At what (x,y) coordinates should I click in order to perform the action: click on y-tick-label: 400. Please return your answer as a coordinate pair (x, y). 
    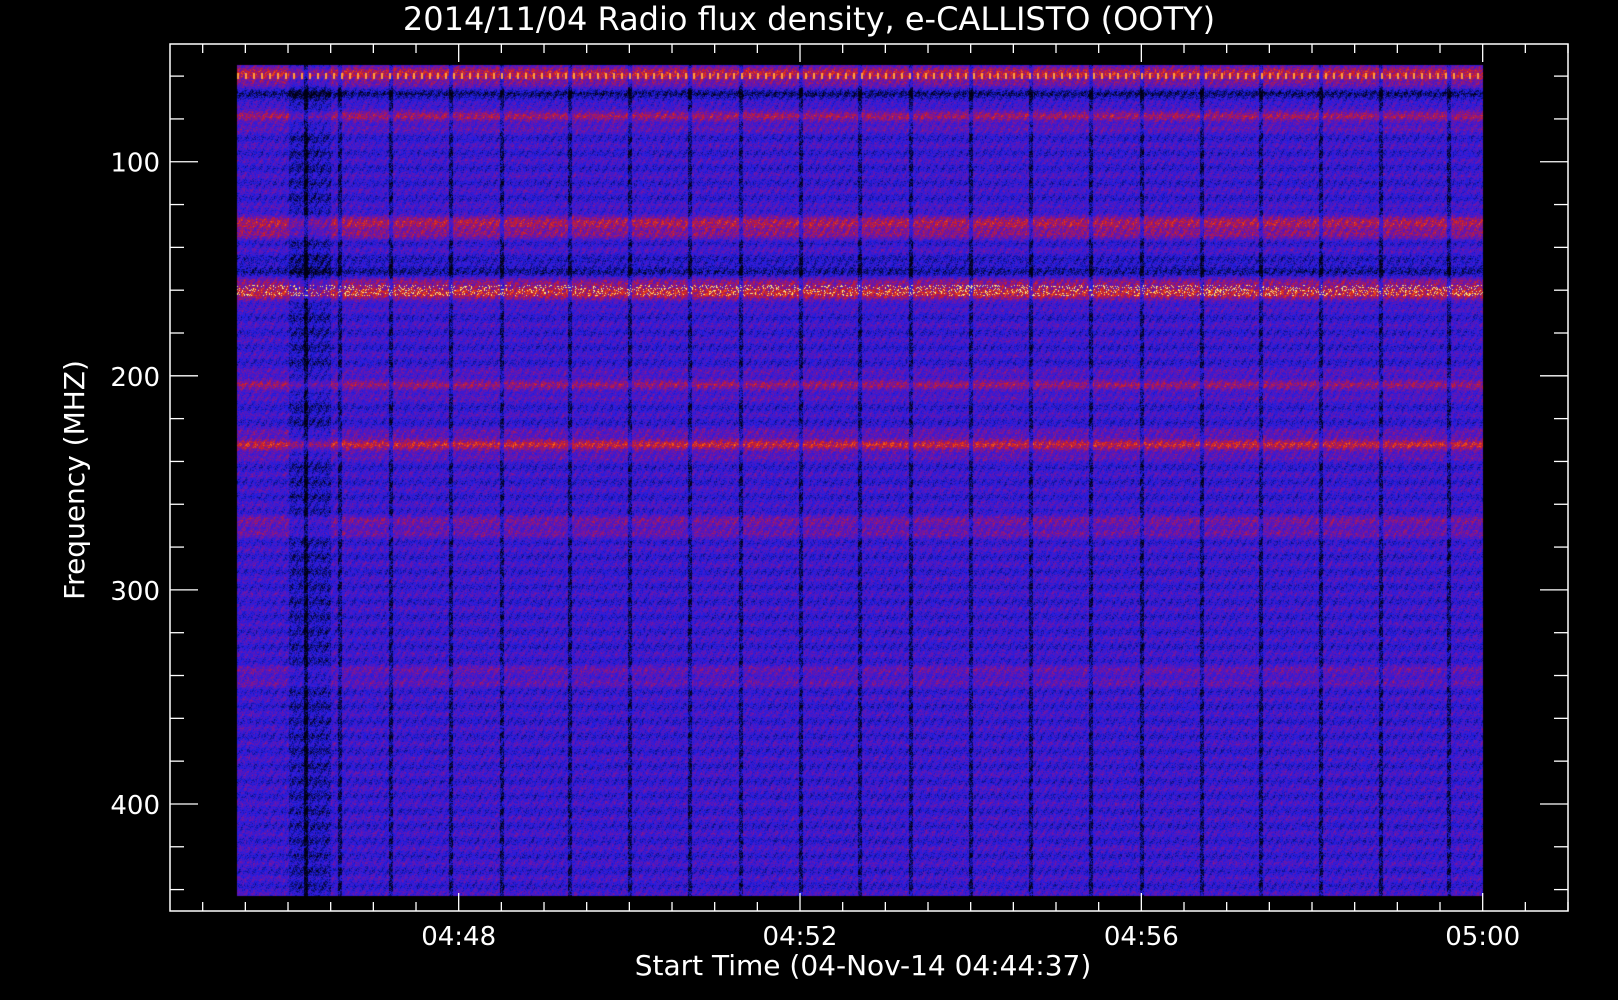
    Looking at the image, I should click on (135, 806).